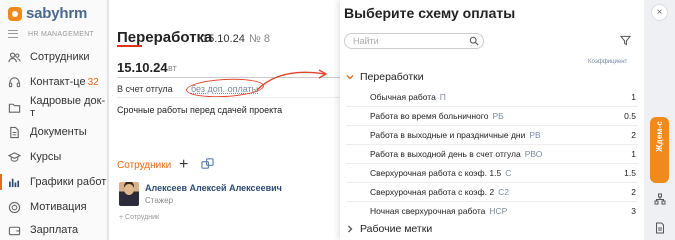  I want to click on add-staff-link: + Сотрудник, so click(139, 217).